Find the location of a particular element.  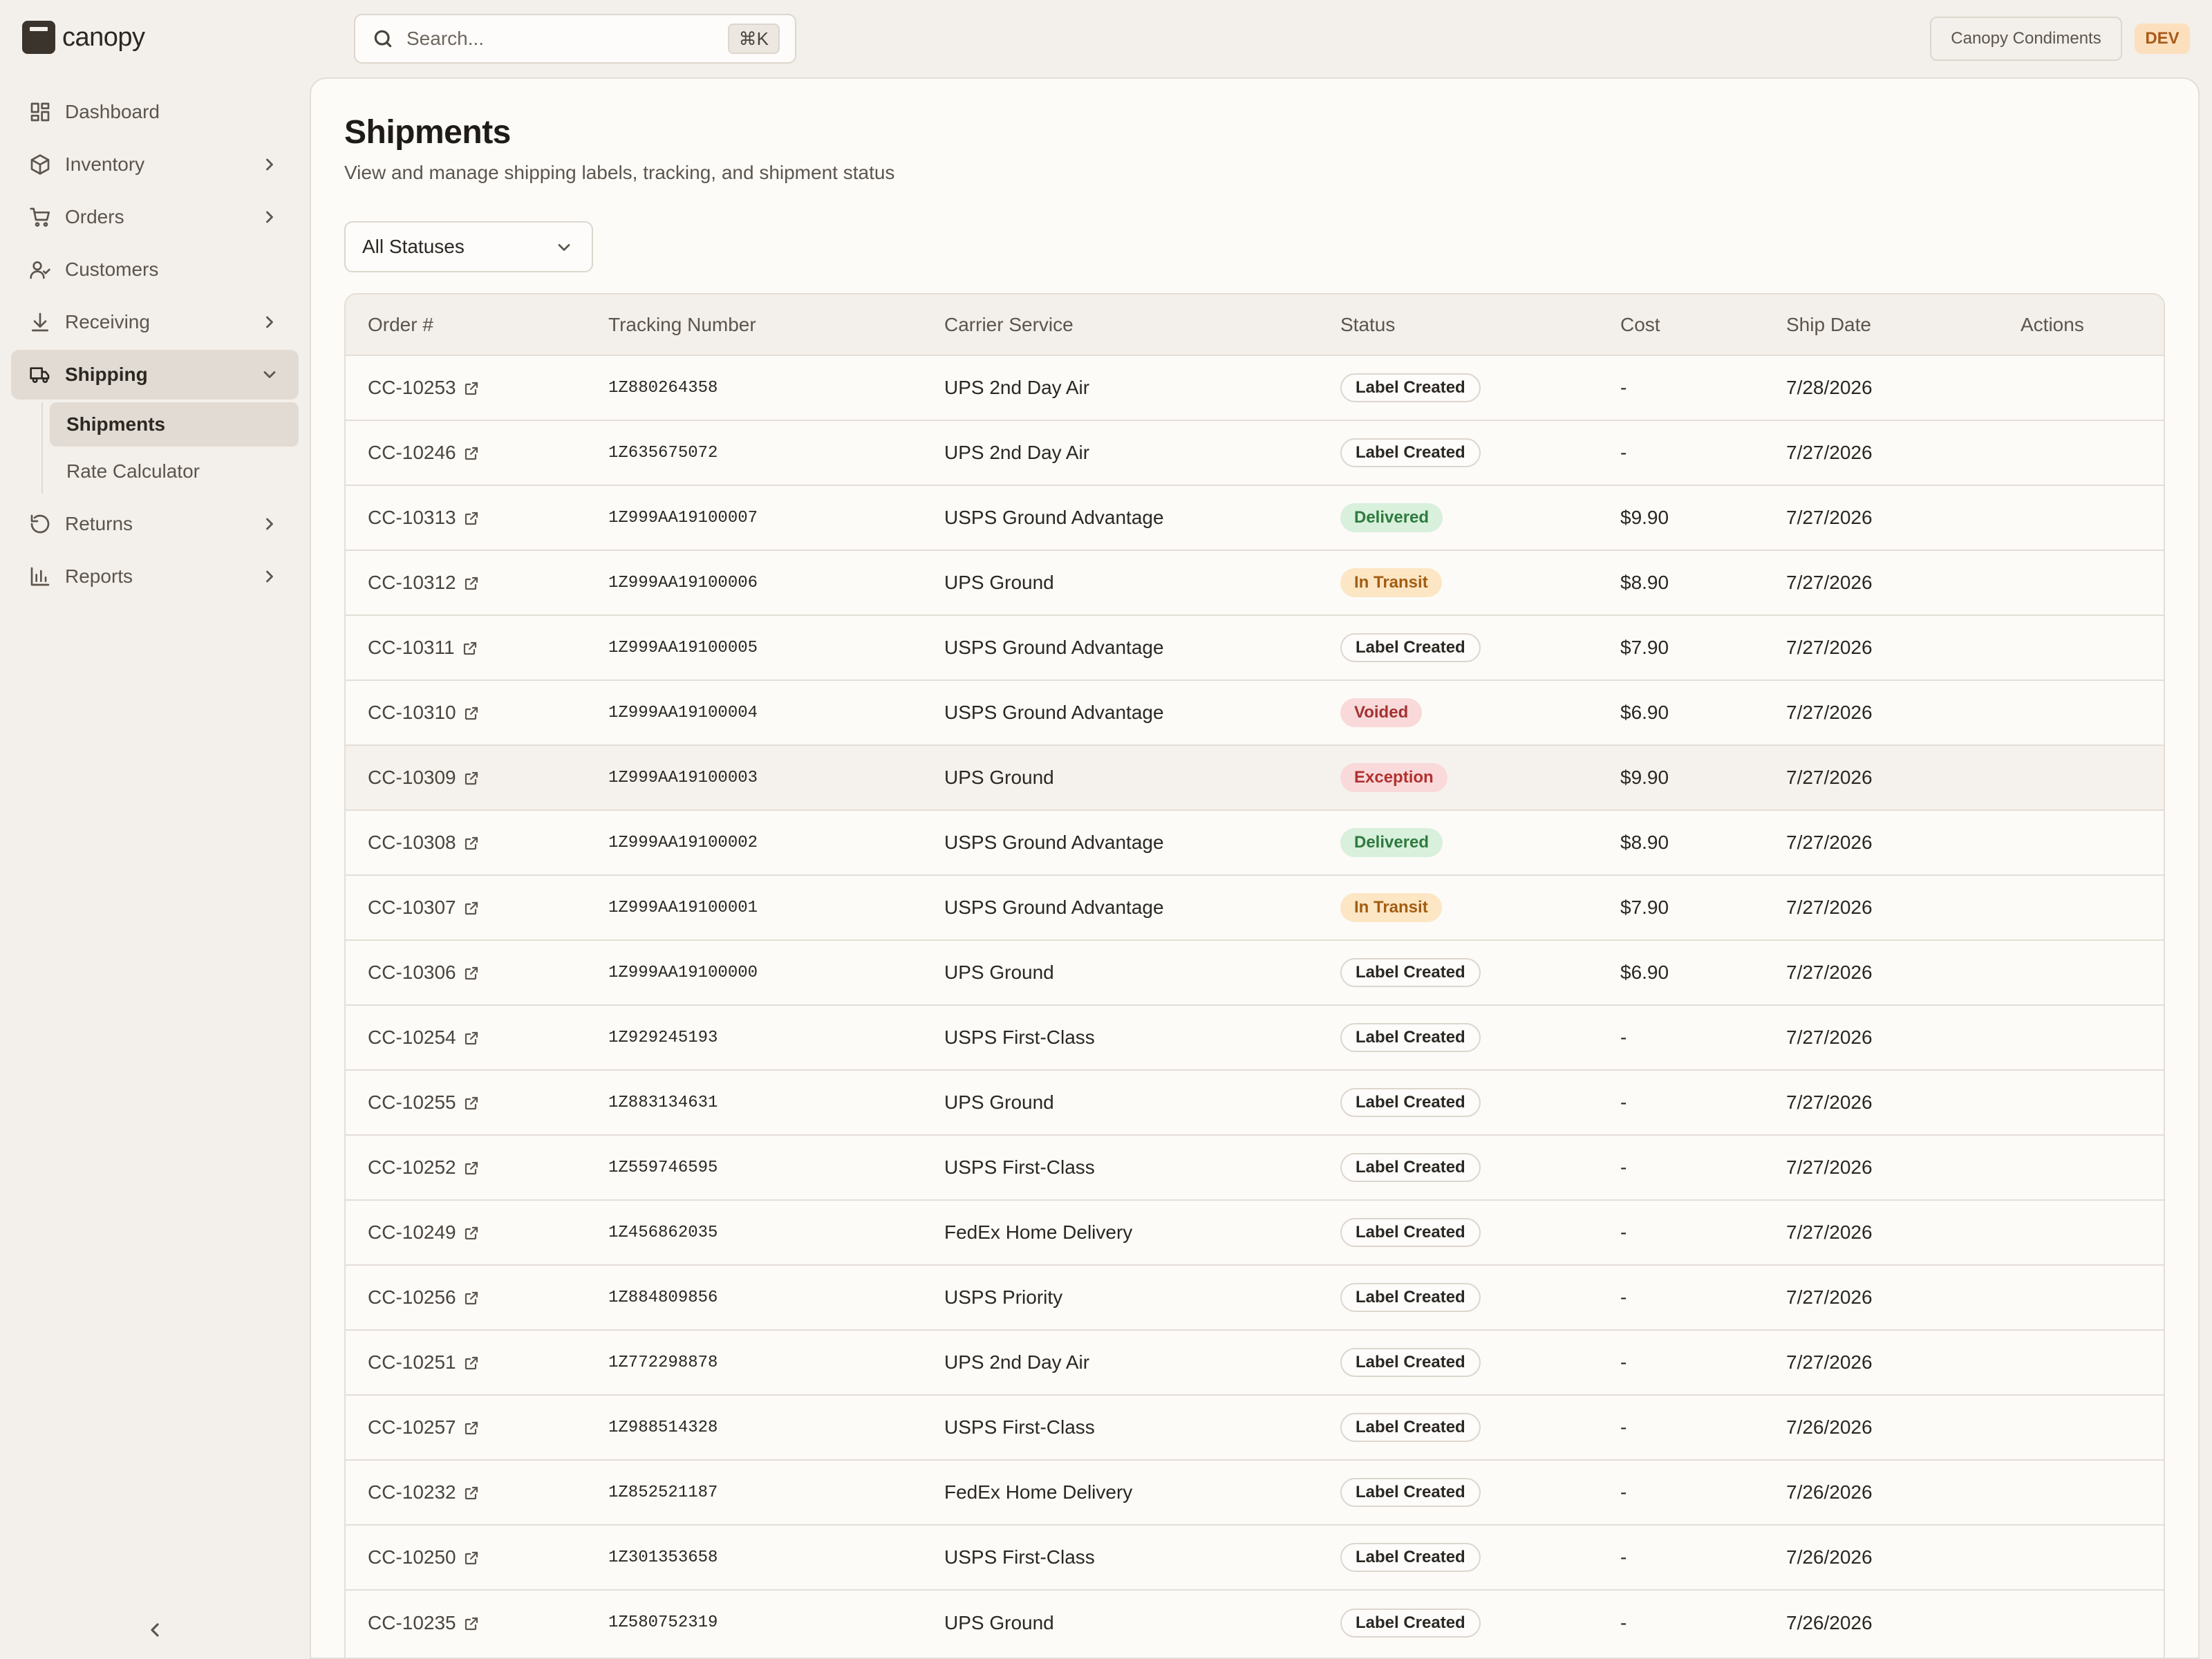

search-box: ⌘K is located at coordinates (575, 39).